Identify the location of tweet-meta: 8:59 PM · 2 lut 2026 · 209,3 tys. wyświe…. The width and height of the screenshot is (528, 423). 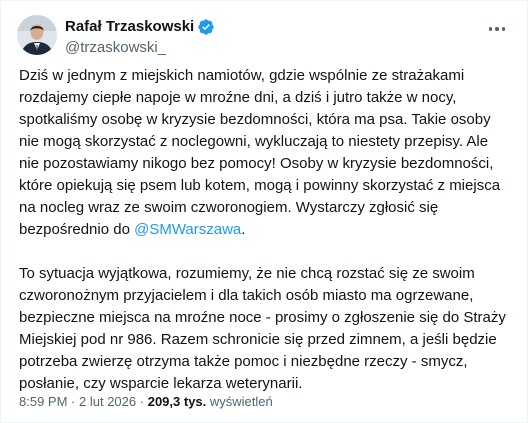
(146, 402).